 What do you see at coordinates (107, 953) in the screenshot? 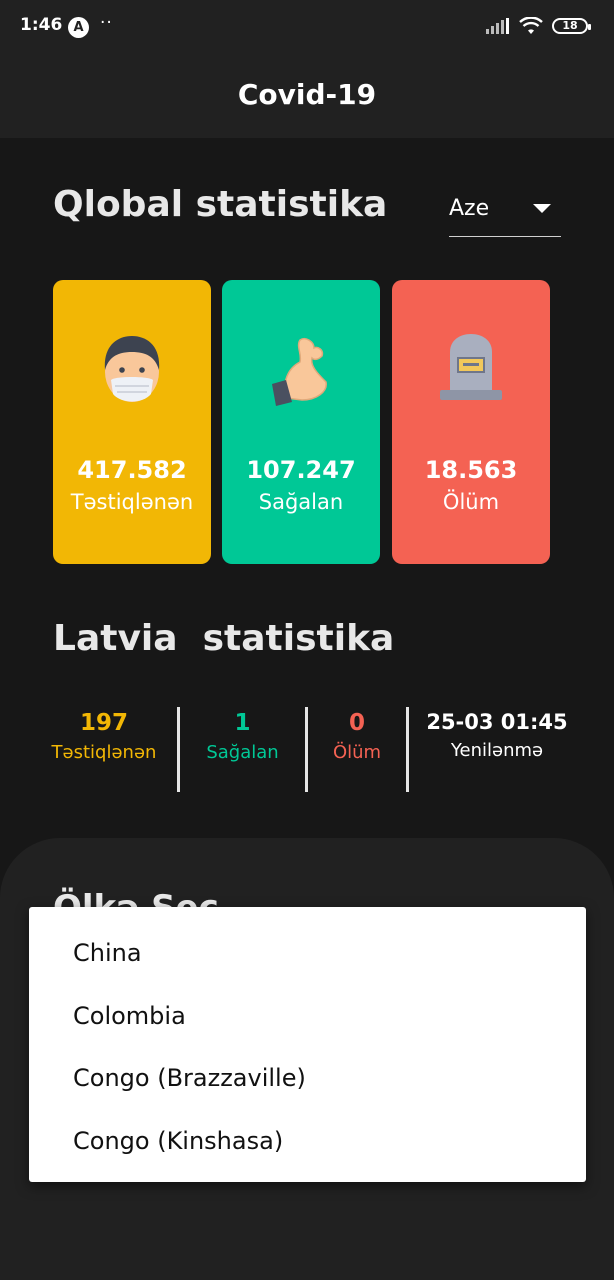
I see `dropdown-option-china: China` at bounding box center [107, 953].